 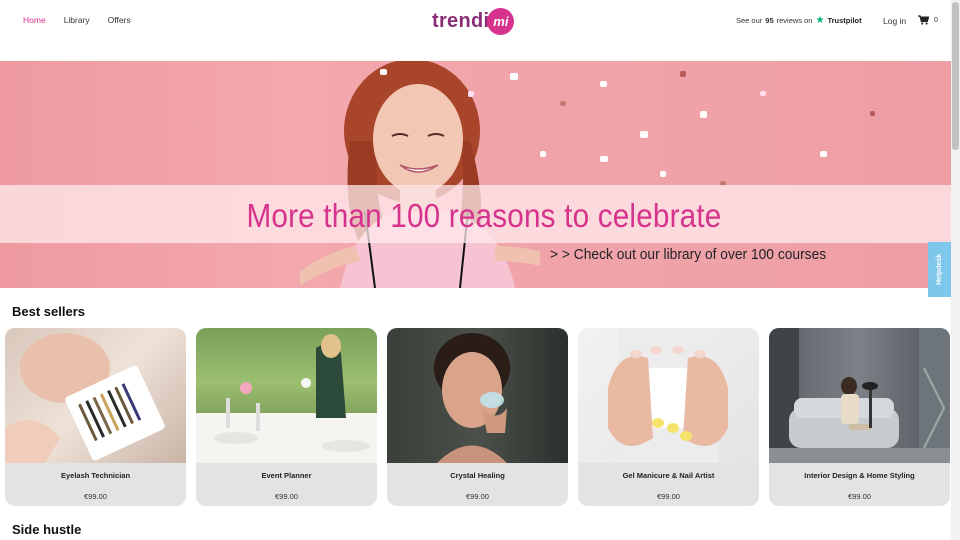 I want to click on nav-offers: Offers, so click(x=119, y=20).